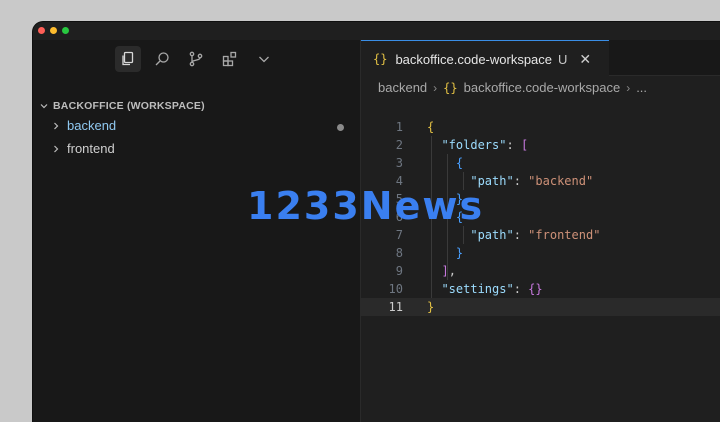  I want to click on watermark-text: 1233News, so click(366, 206).